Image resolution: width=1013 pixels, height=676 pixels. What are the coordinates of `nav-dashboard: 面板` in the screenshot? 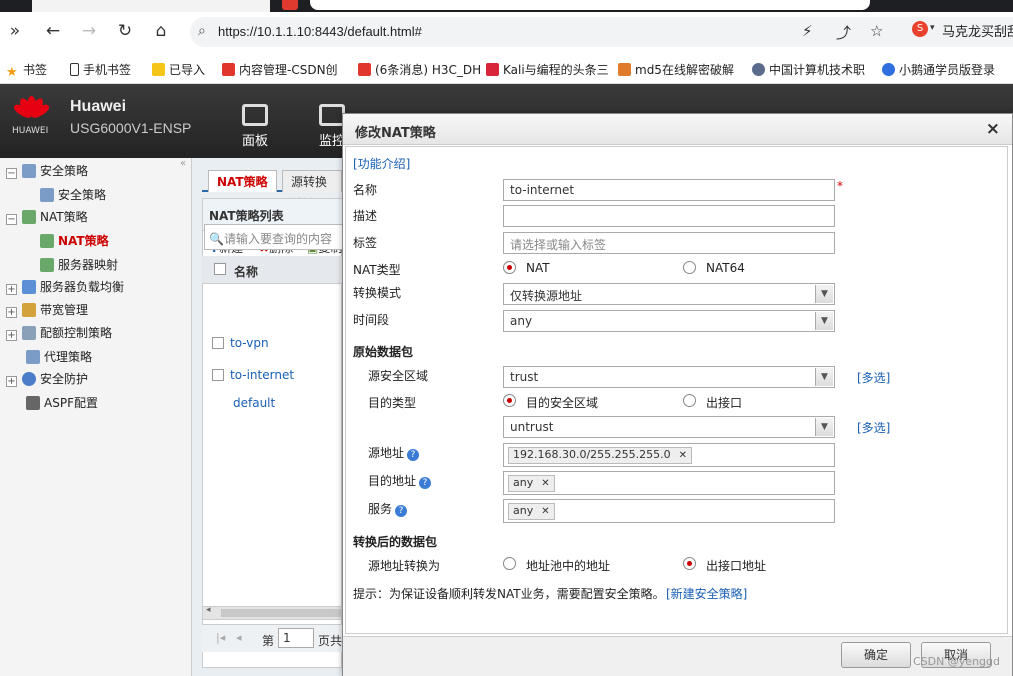 It's located at (255, 126).